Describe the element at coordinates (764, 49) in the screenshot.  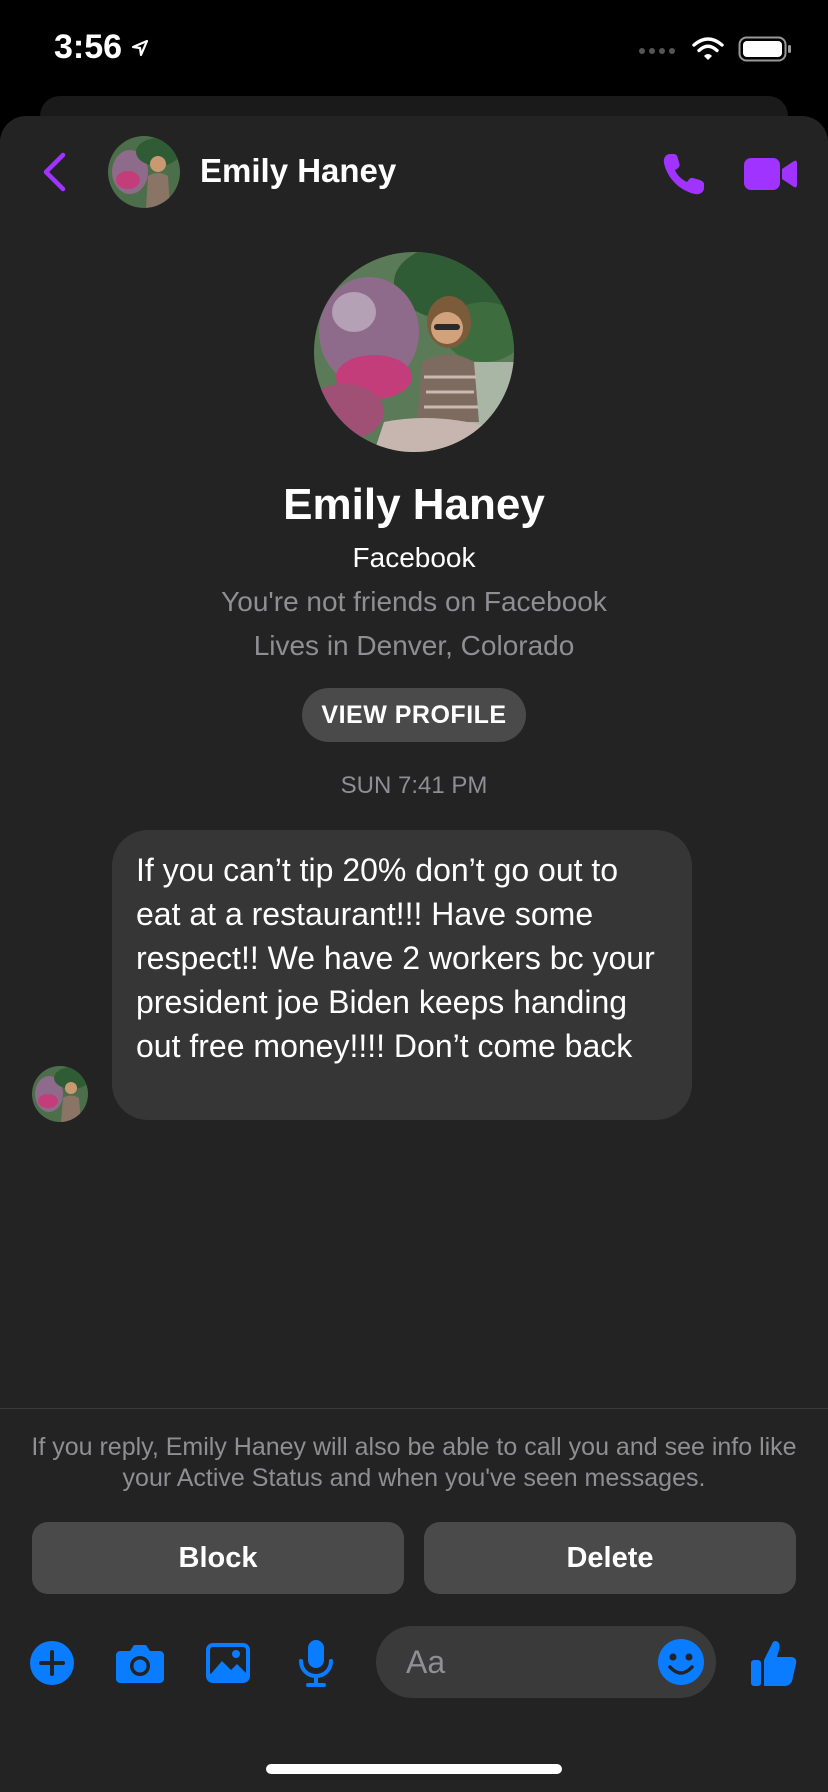
I see `battery-icon` at that location.